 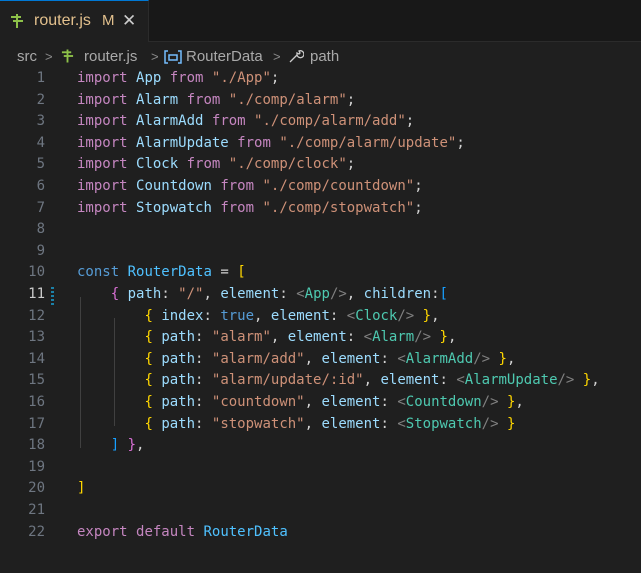 I want to click on code-token: "alarm", so click(x=241, y=337).